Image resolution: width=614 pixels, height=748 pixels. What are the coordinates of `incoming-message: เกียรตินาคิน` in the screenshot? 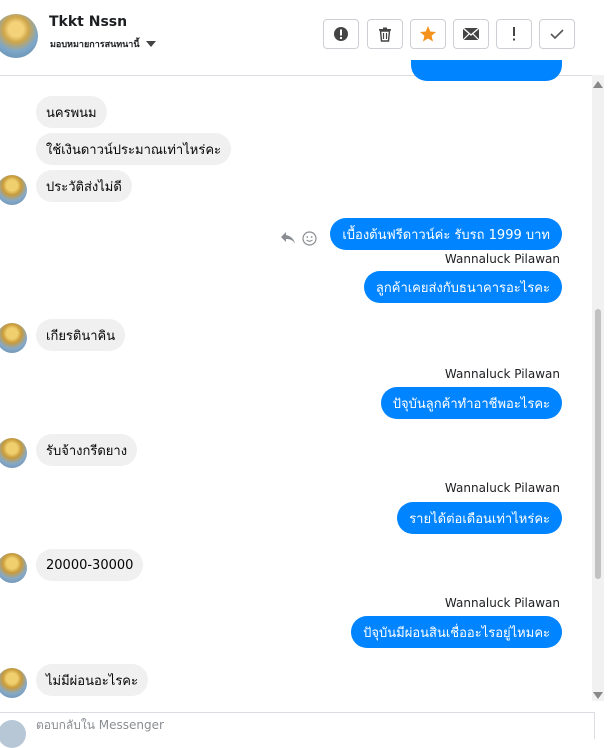 It's located at (81, 335).